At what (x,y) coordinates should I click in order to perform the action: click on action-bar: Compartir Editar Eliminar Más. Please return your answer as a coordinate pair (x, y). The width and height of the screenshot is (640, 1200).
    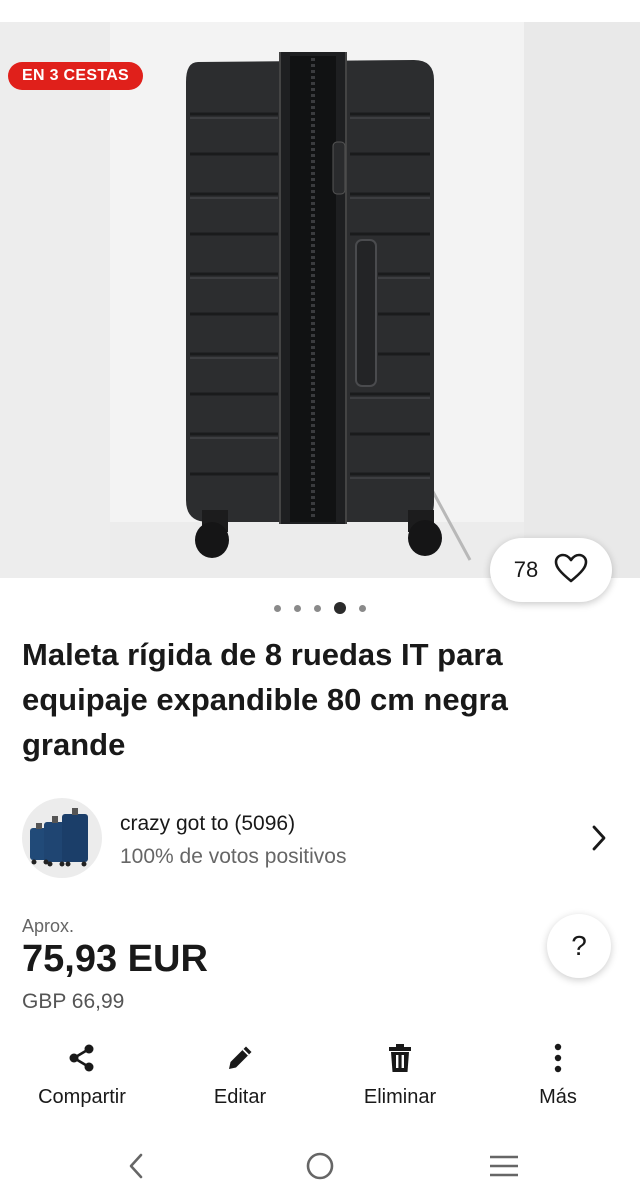
    Looking at the image, I should click on (320, 1078).